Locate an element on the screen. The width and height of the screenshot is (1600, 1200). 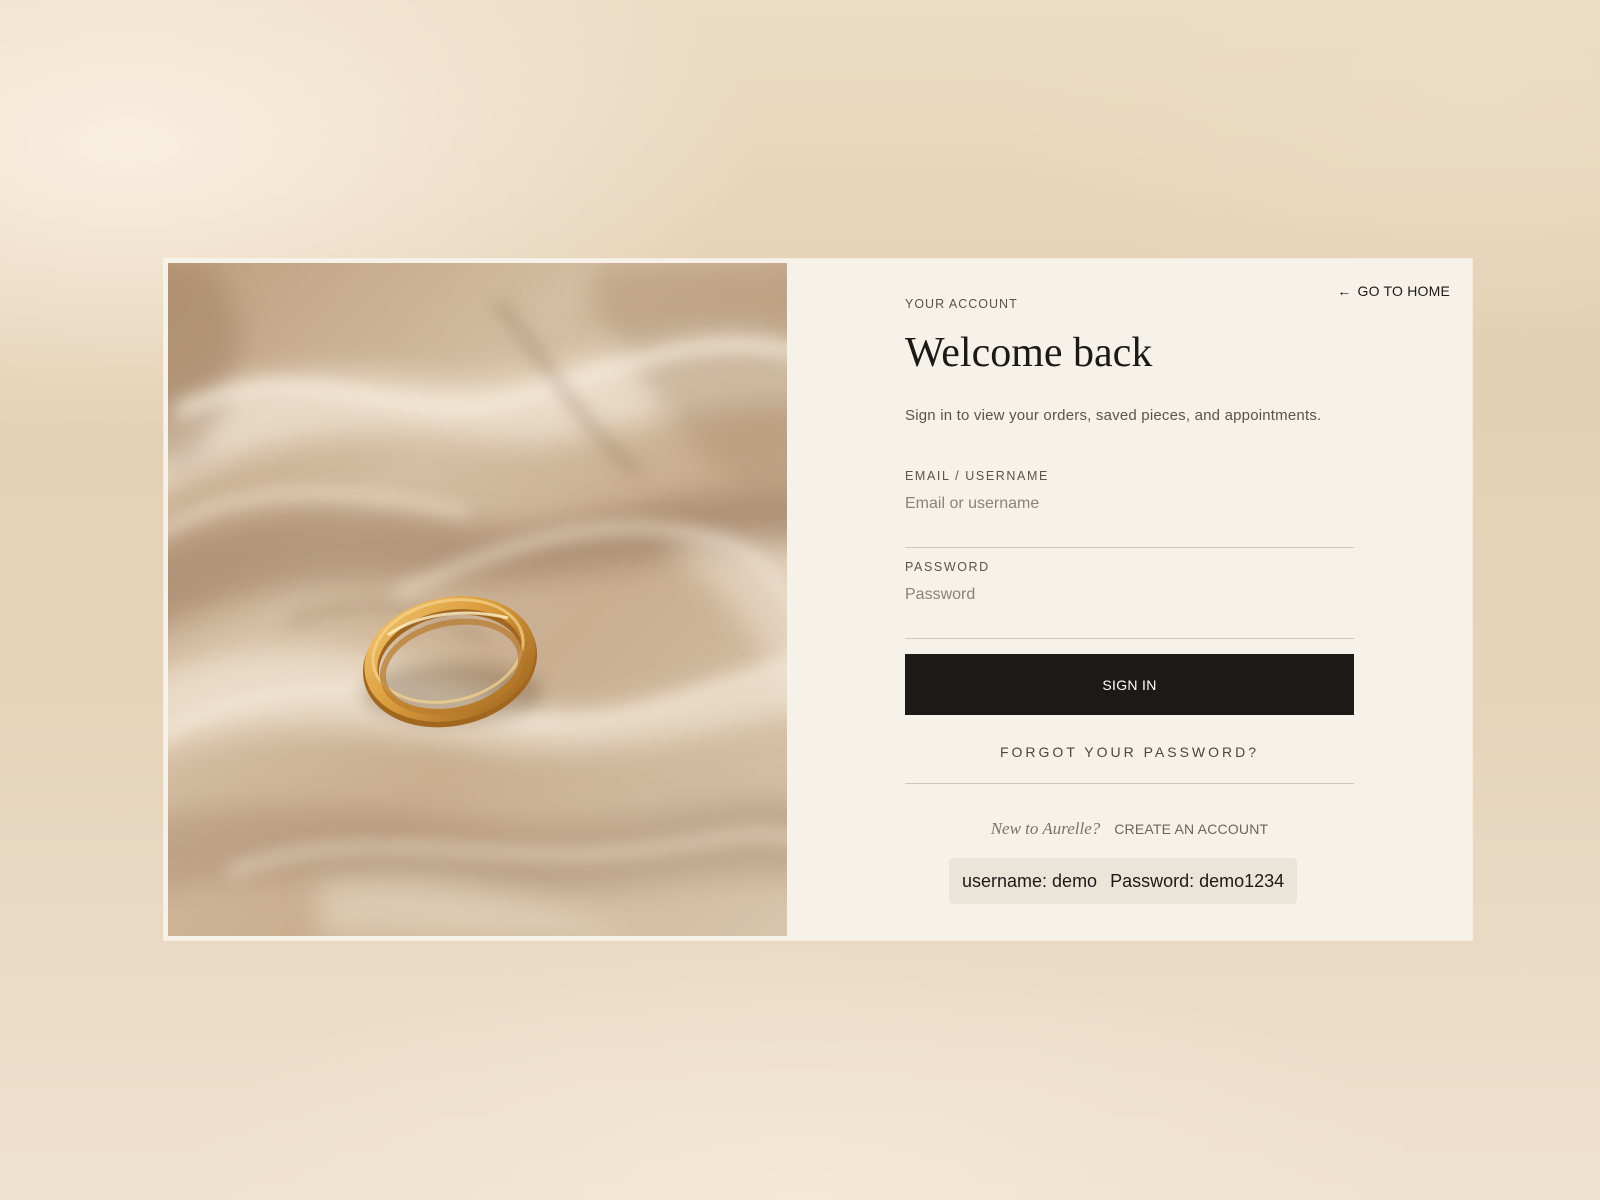
go-to-home-link: ← GO TO HOME is located at coordinates (1393, 291).